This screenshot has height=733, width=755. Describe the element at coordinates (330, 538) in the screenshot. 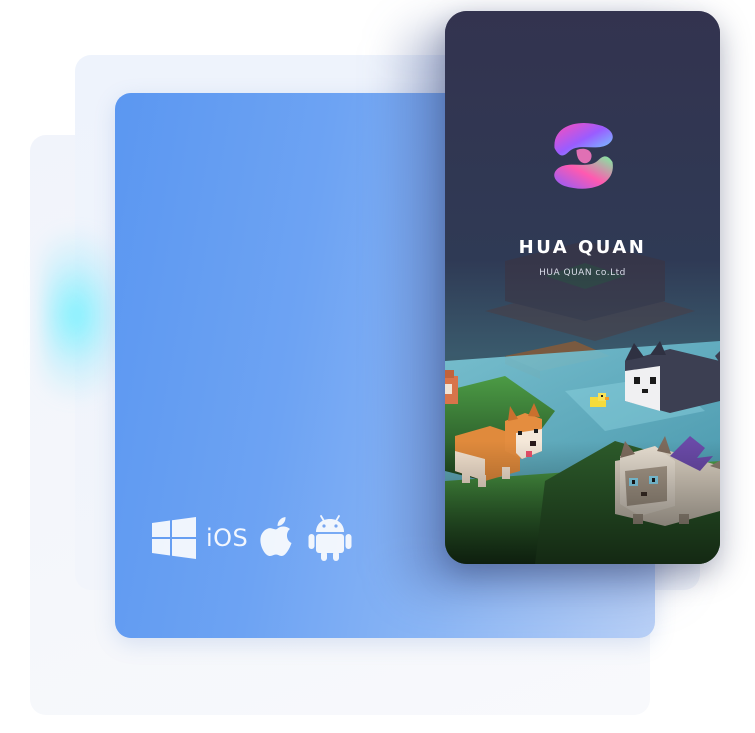

I see `android-icon` at that location.